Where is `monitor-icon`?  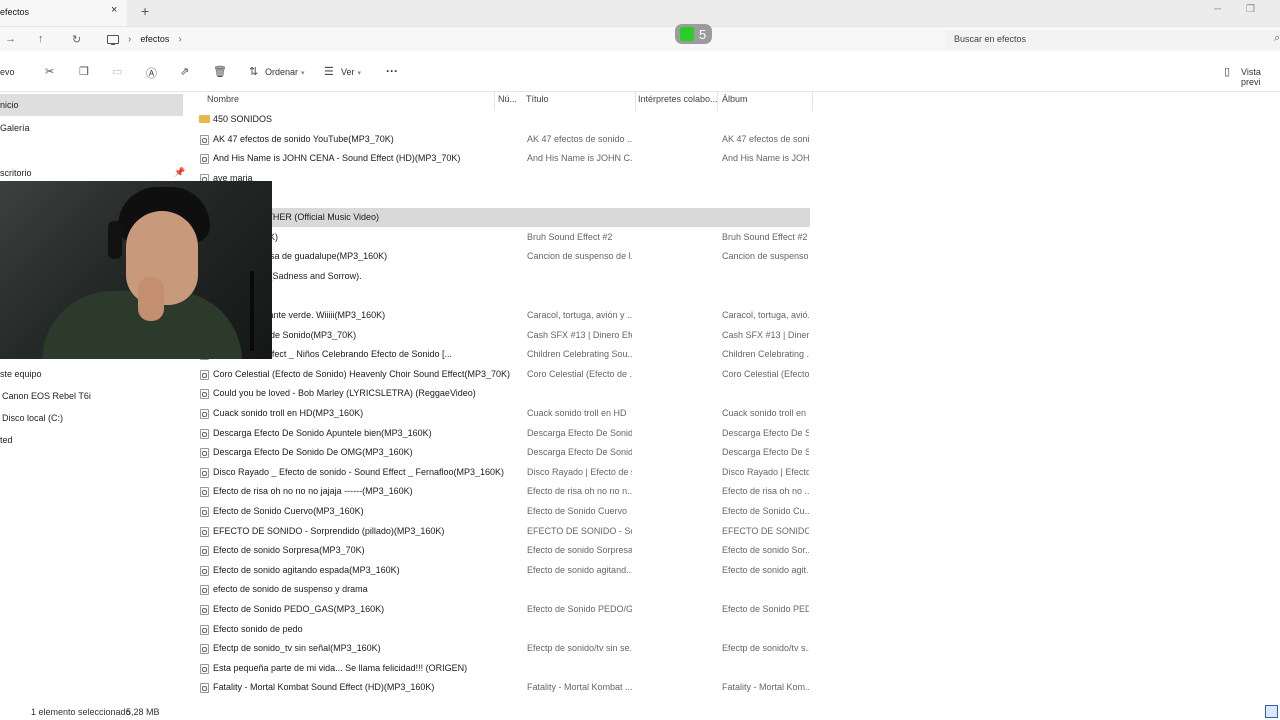
monitor-icon is located at coordinates (113, 39).